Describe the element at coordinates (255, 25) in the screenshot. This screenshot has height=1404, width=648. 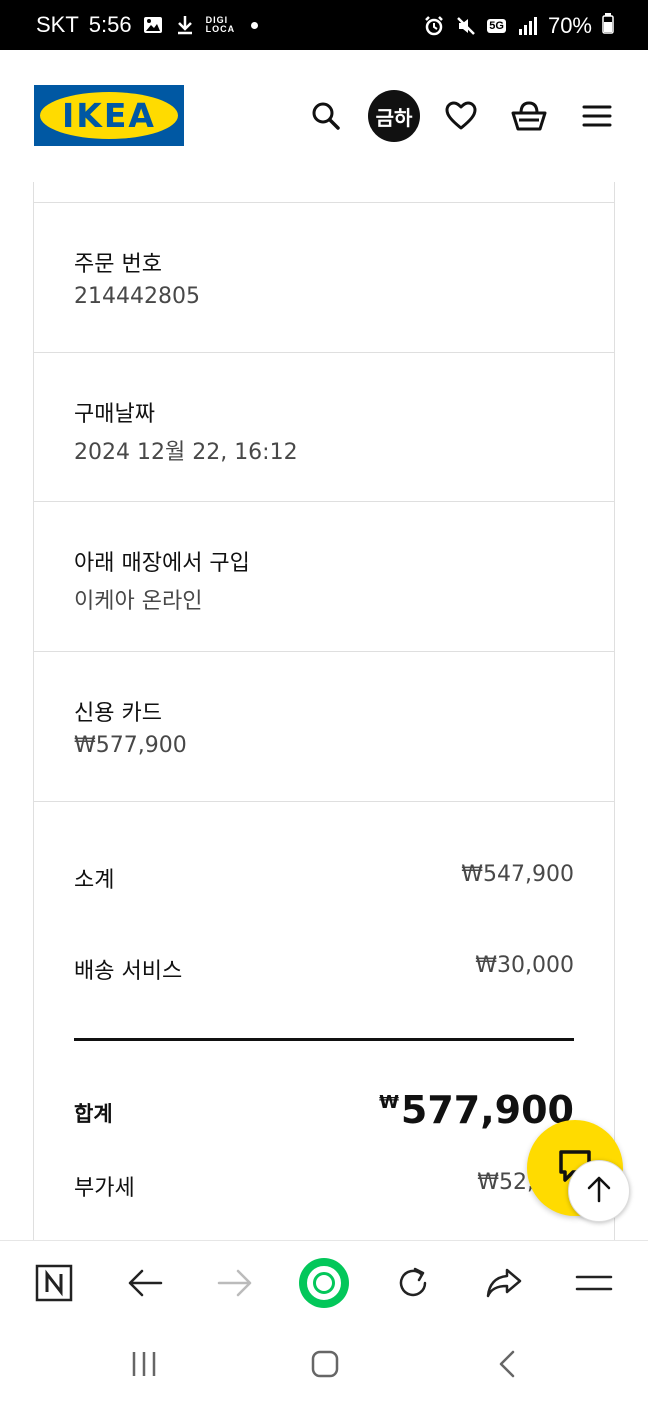
I see `notification-dot` at that location.